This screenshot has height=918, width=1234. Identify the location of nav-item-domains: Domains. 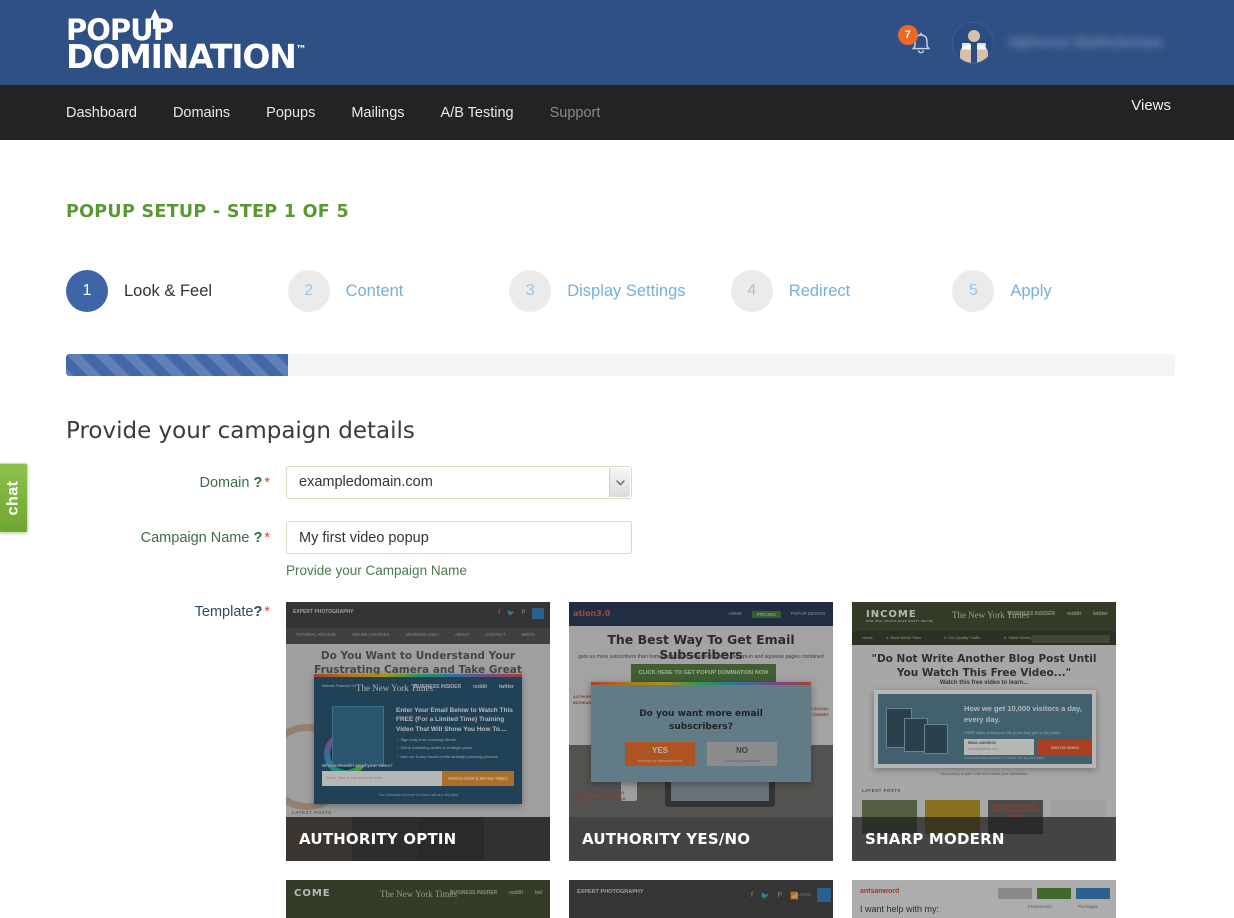
(201, 113).